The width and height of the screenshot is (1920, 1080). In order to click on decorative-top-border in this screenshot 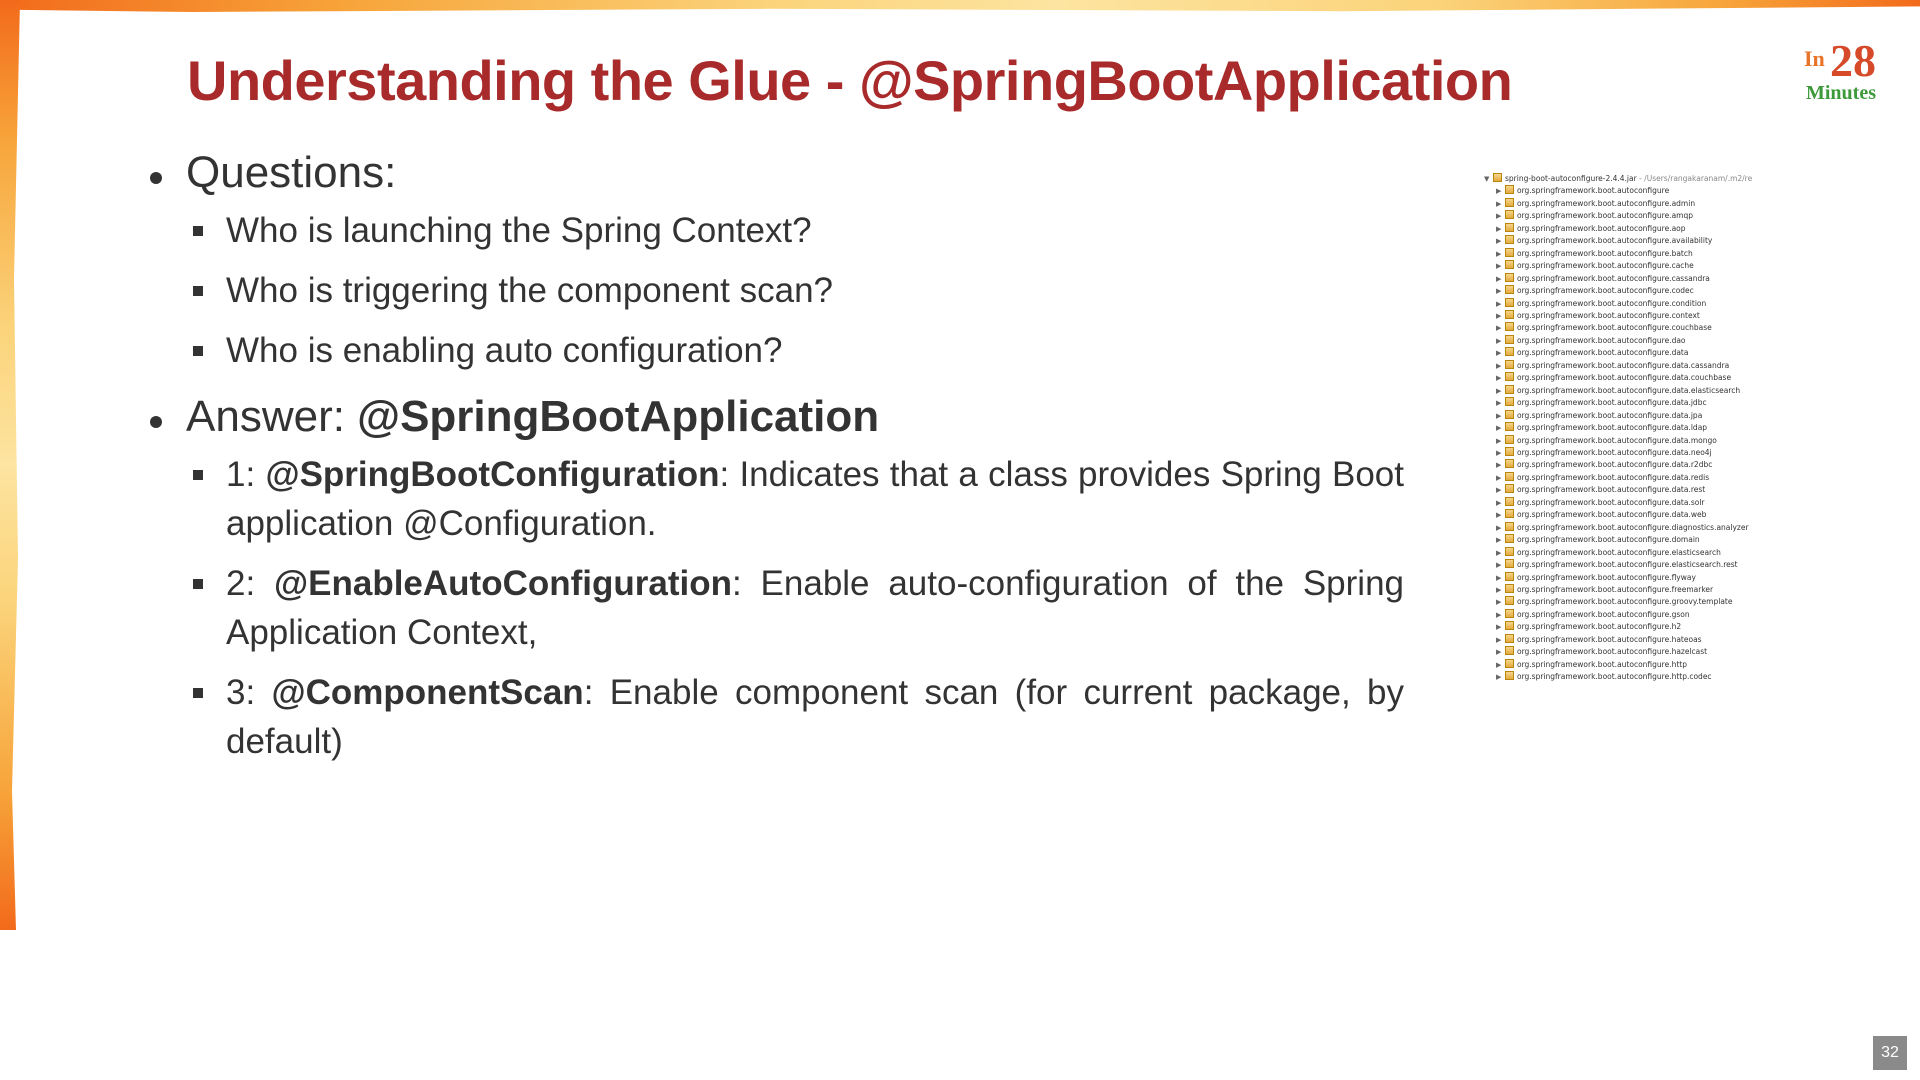, I will do `click(960, 6)`.